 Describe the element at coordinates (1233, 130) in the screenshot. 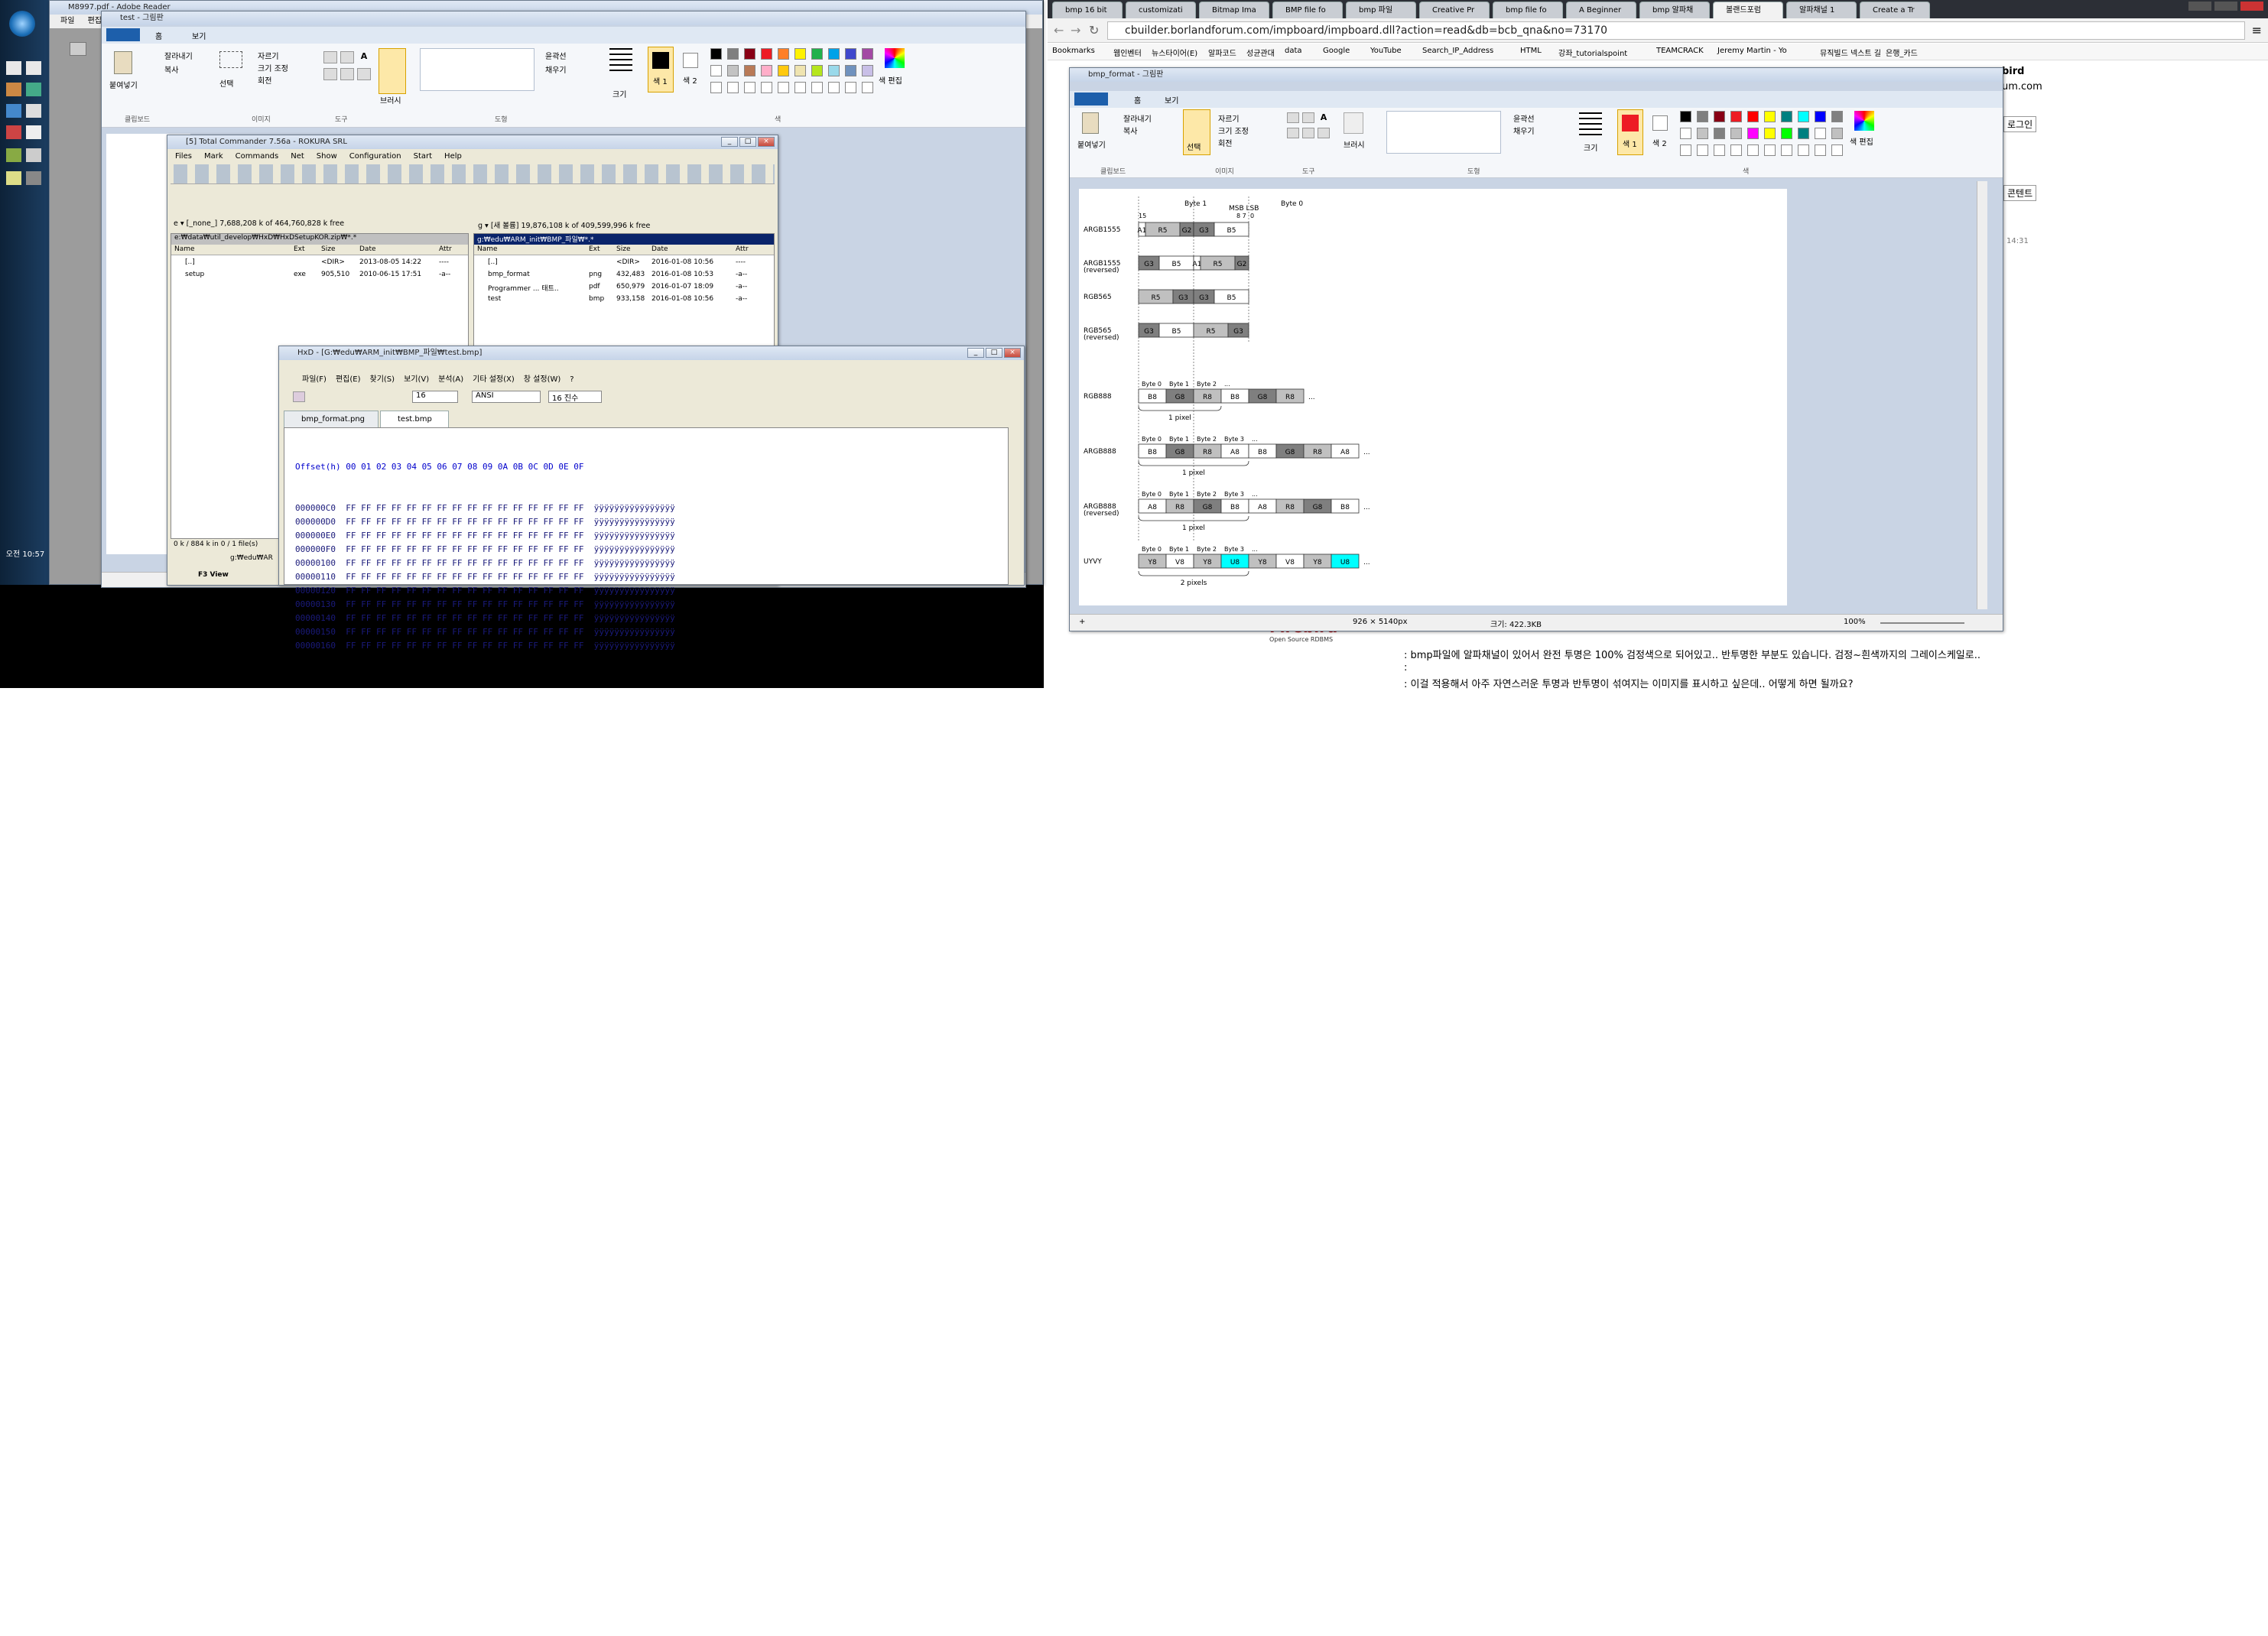

I see `paint2-resize-button: 크기 조정` at that location.